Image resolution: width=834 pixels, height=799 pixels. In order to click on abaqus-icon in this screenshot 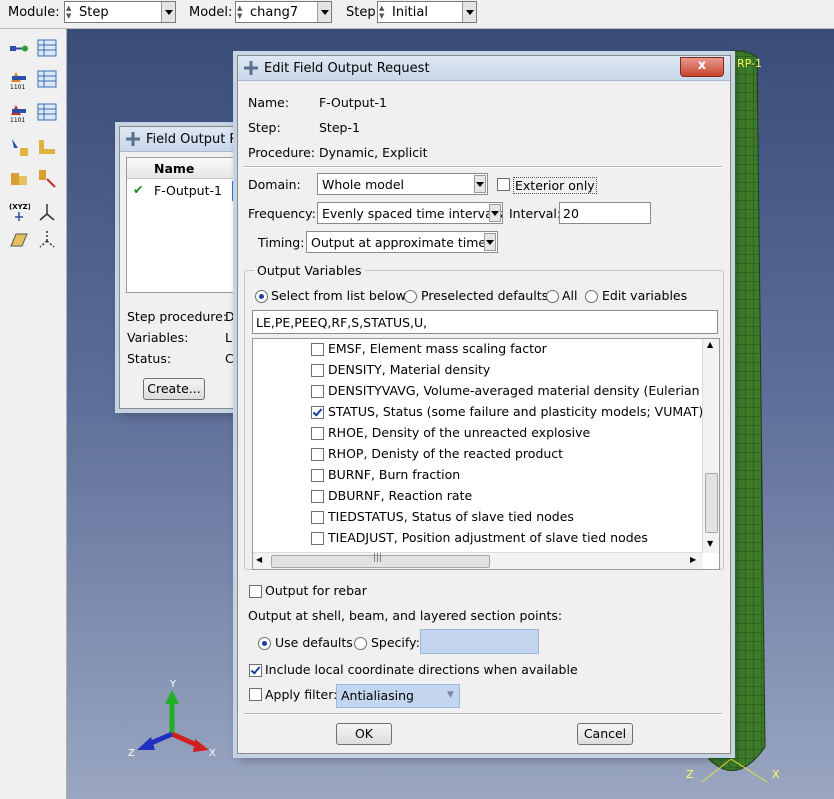, I will do `click(133, 139)`.